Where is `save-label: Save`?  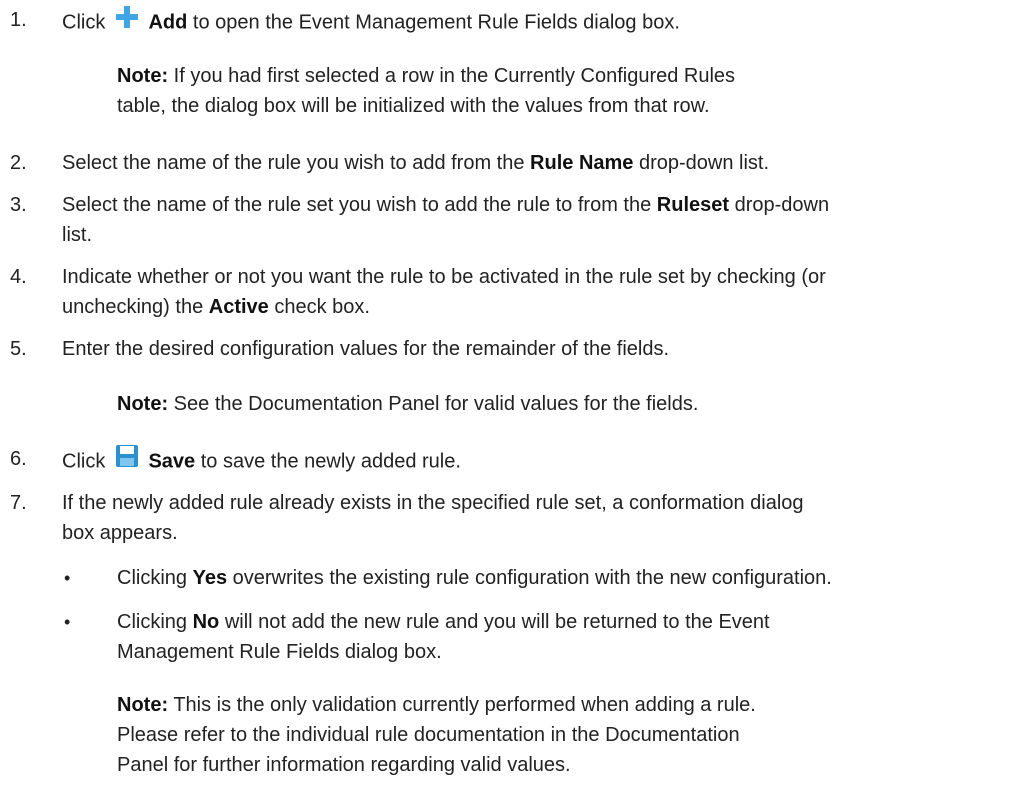 save-label: Save is located at coordinates (172, 461).